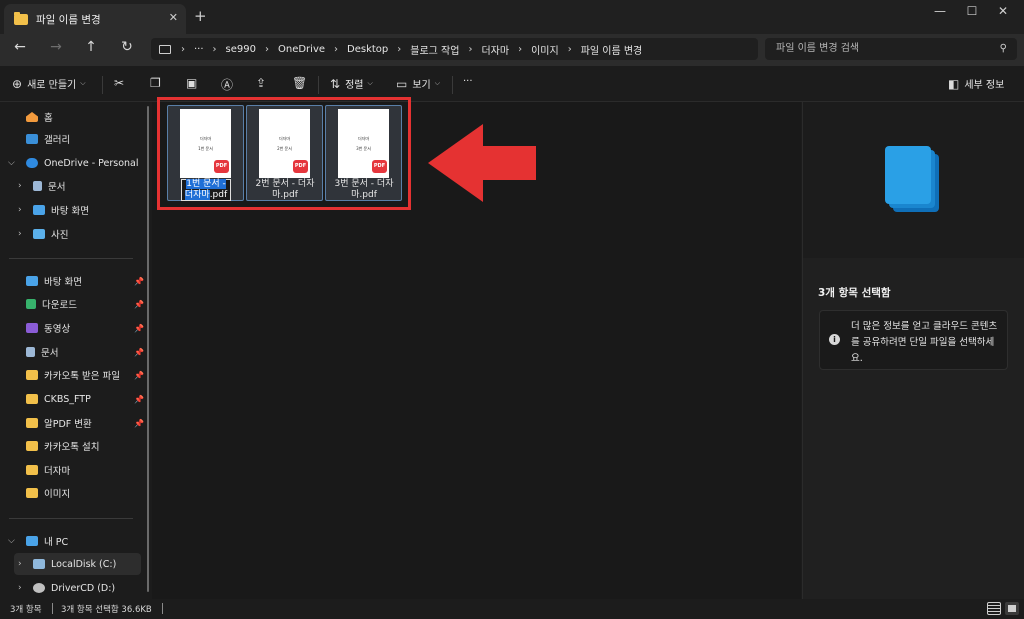 The image size is (1024, 619). I want to click on sidebar-item-kakao-install: 카카오톡 설치, so click(62, 446).